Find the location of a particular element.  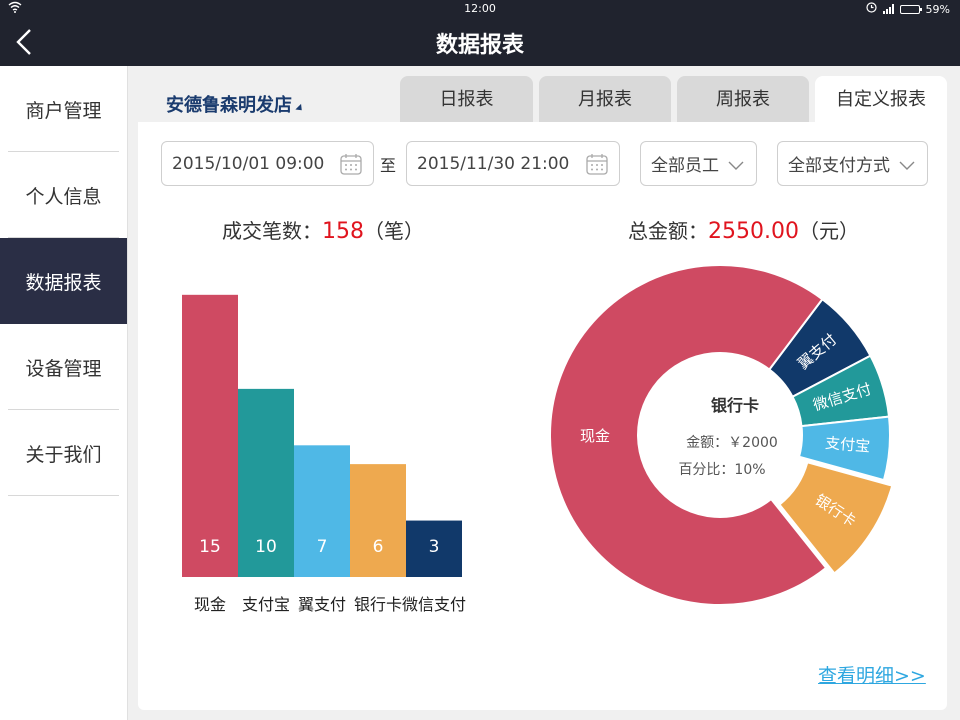

donut-slice-label-4: 现金 is located at coordinates (595, 436).